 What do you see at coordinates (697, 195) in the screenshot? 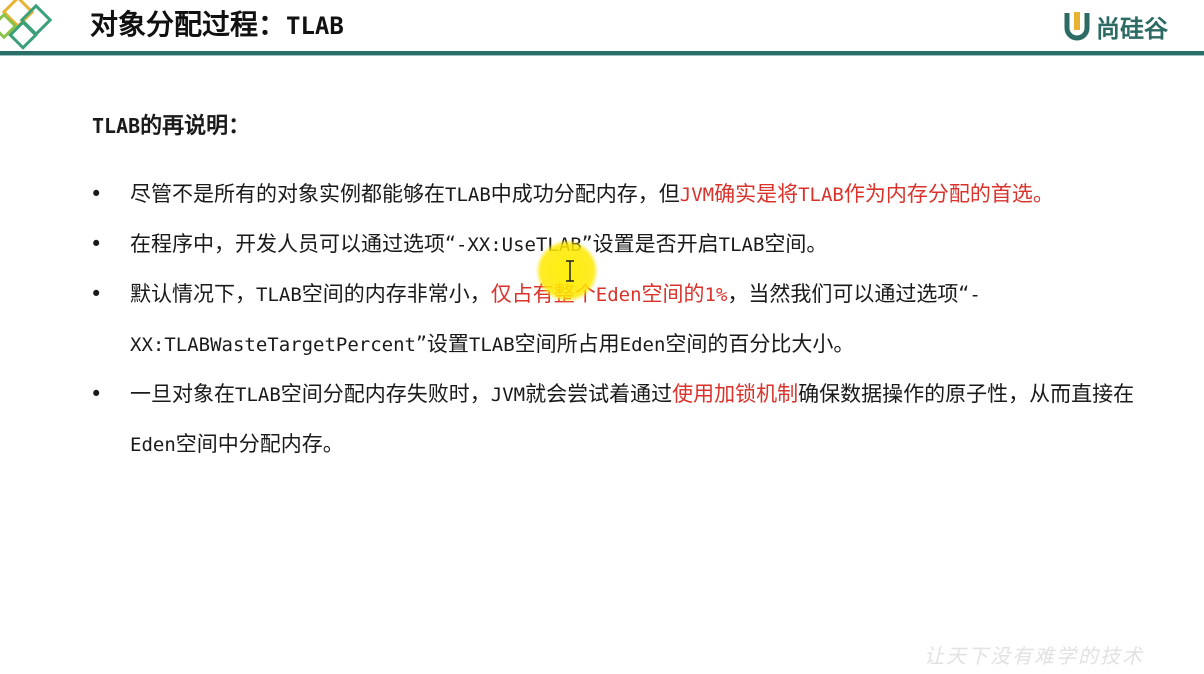
I see `highlight-code: JVM` at bounding box center [697, 195].